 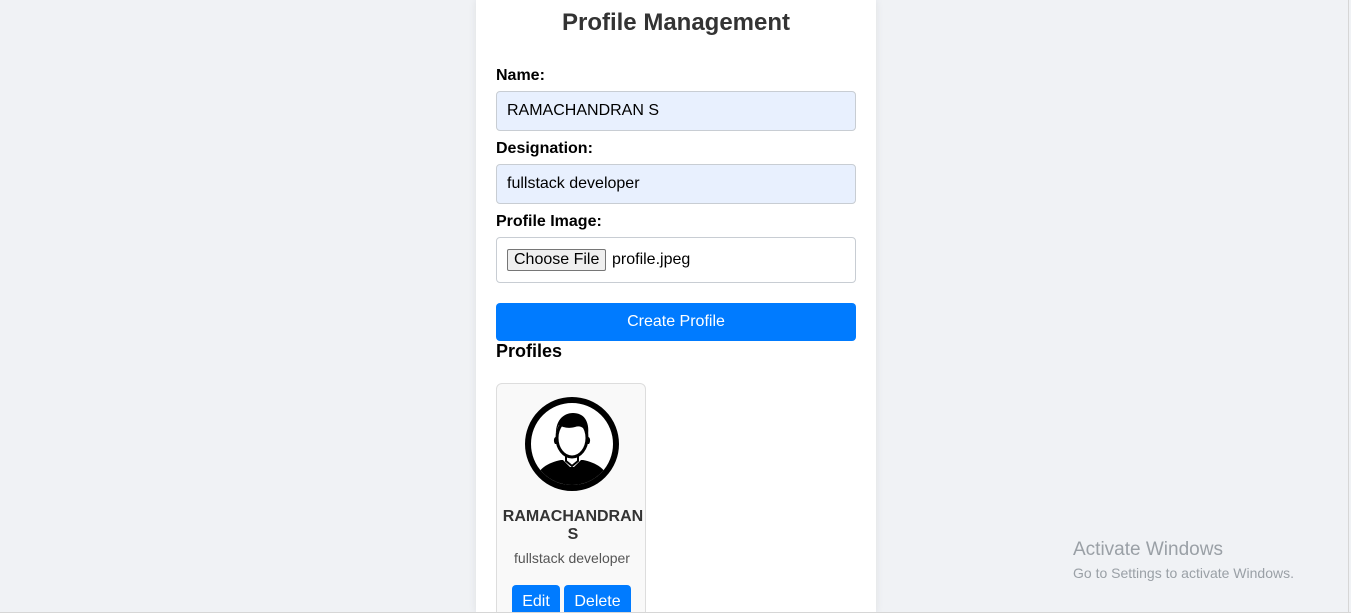 What do you see at coordinates (536, 599) in the screenshot?
I see `edit-profile-button: Edit` at bounding box center [536, 599].